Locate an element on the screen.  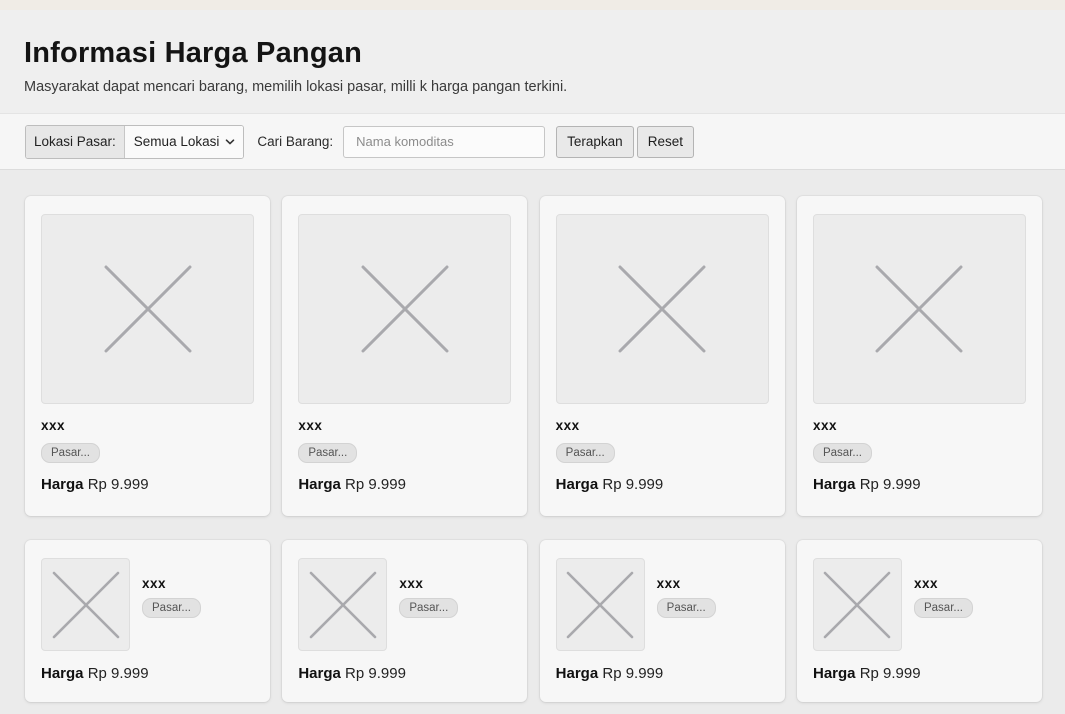
top-strip is located at coordinates (532, 5).